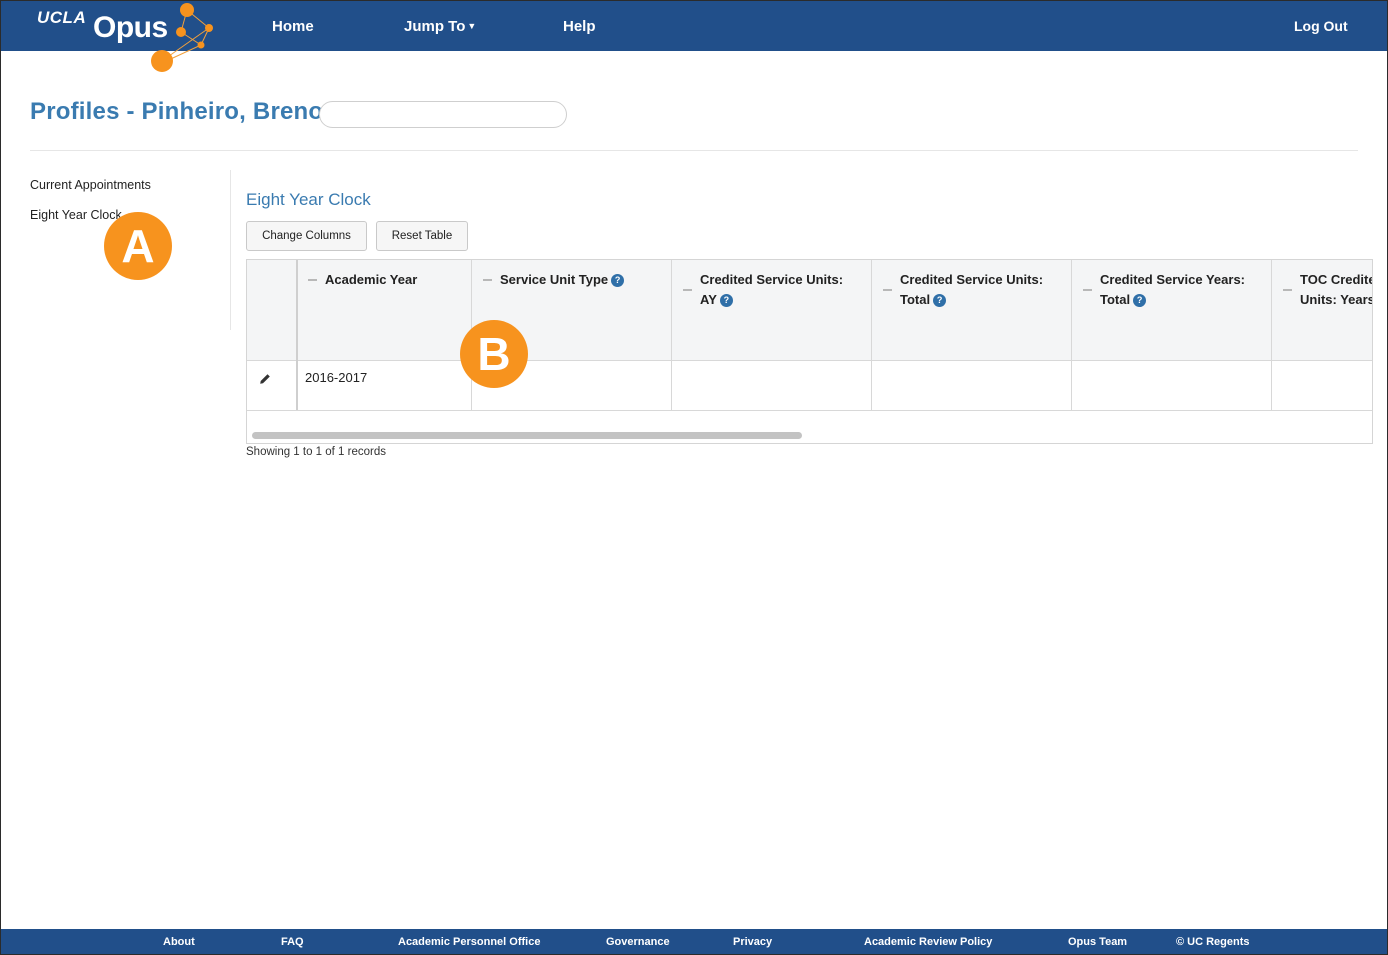  What do you see at coordinates (554, 279) in the screenshot?
I see `column-header-label: Service Unit Type` at bounding box center [554, 279].